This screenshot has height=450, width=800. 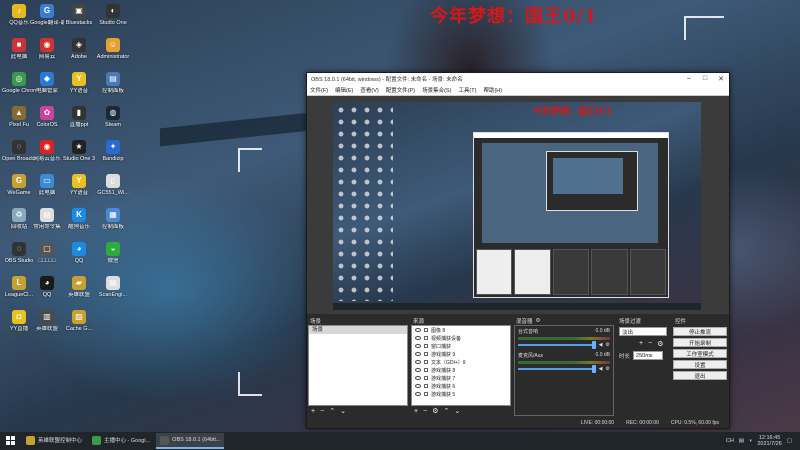 What do you see at coordinates (10, 441) in the screenshot?
I see `start-button` at bounding box center [10, 441].